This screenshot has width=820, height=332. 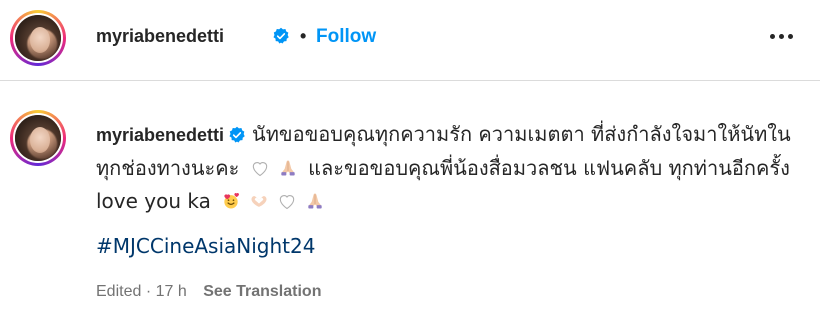 I want to click on profile-avatar, so click(x=38, y=38).